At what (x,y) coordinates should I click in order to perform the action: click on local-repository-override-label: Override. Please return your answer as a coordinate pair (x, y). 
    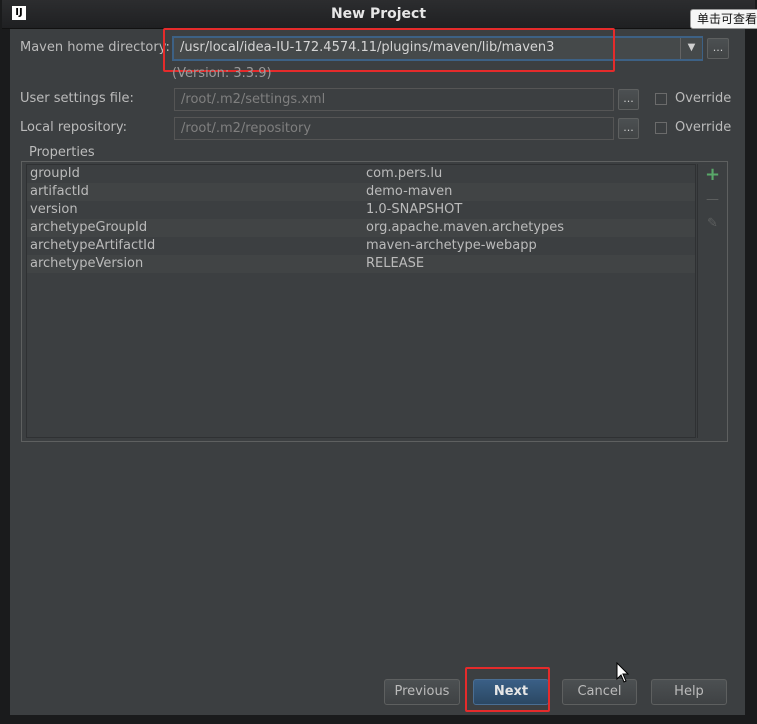
    Looking at the image, I should click on (703, 127).